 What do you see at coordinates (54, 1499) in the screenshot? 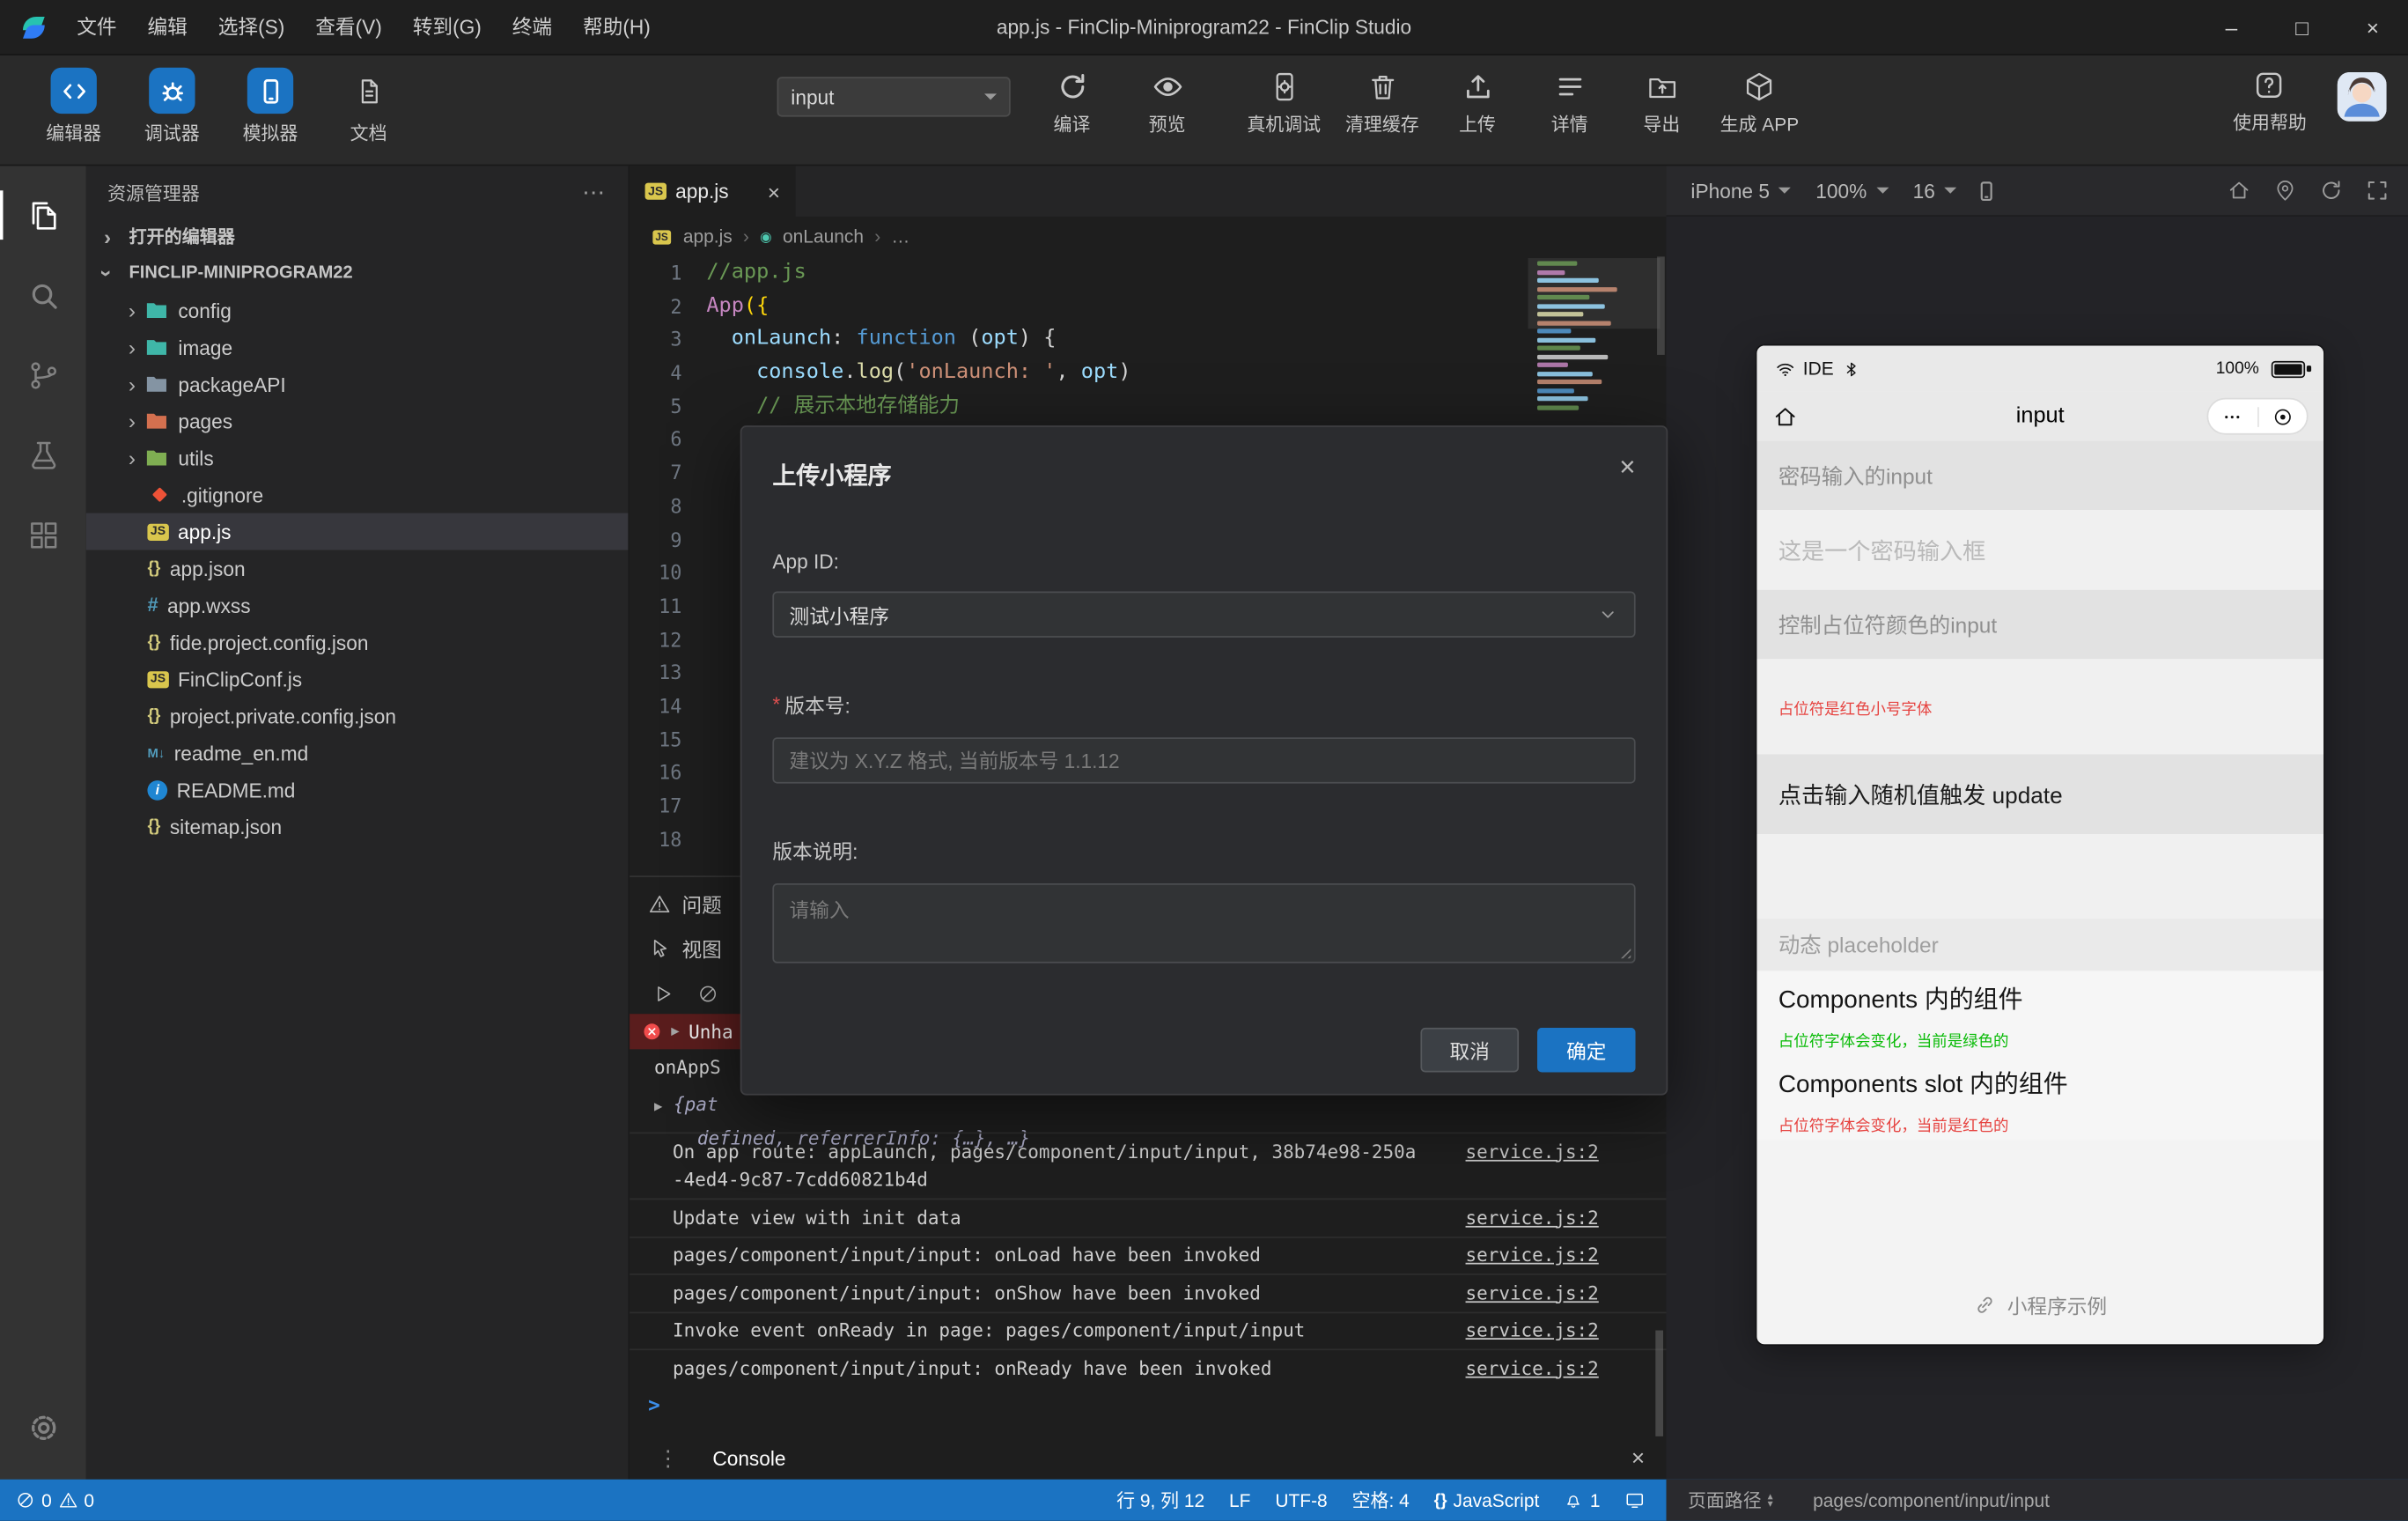
I see `problems-indicator: 0 0` at bounding box center [54, 1499].